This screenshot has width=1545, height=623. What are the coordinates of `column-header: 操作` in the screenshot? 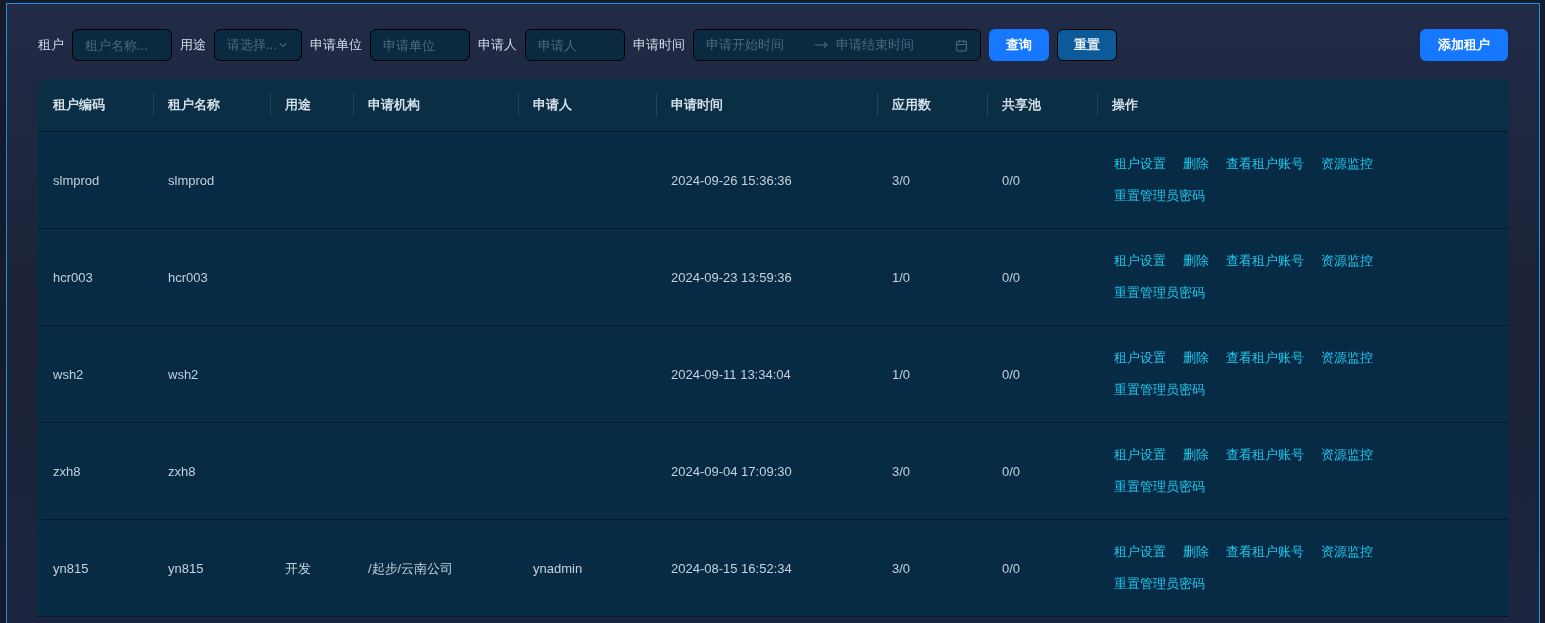 It's located at (1124, 105).